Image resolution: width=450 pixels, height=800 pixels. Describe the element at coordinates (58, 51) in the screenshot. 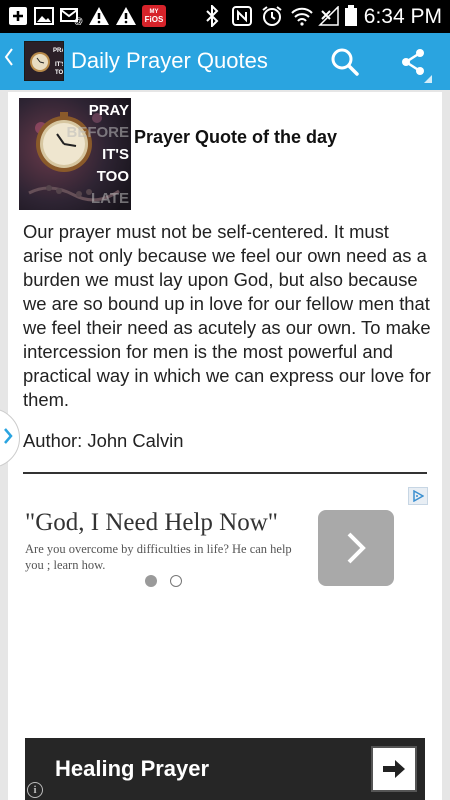

I see `svg-text: PRAY` at that location.